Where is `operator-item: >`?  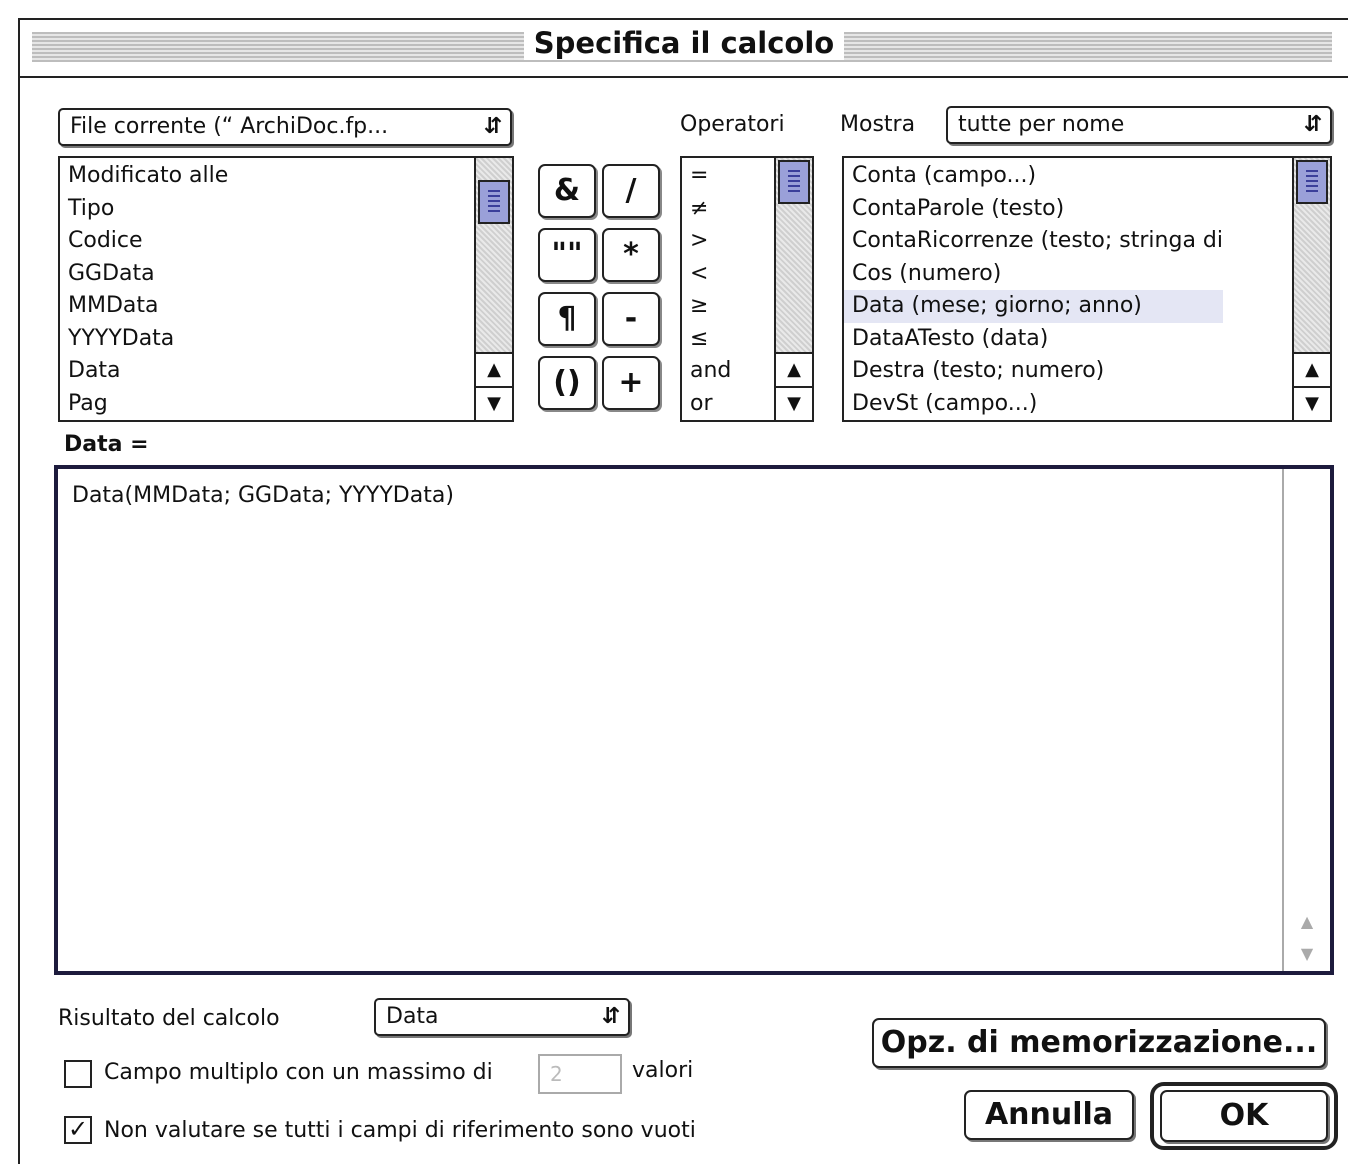
operator-item: > is located at coordinates (710, 241).